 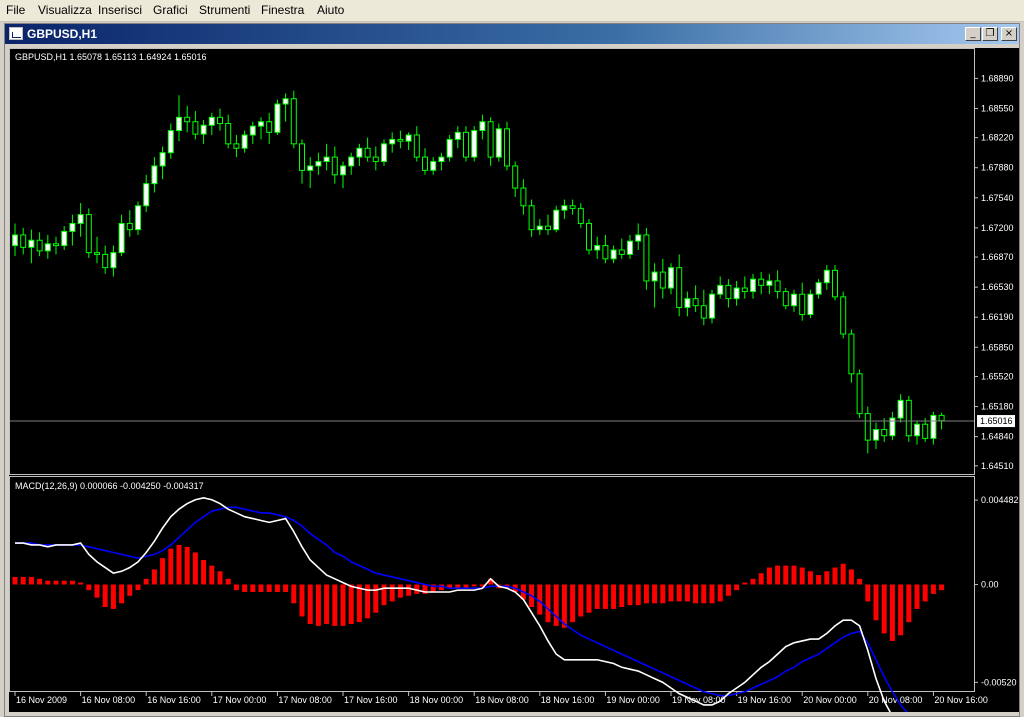 I want to click on time-tick-label: 17 Nov 00:00, so click(x=240, y=700).